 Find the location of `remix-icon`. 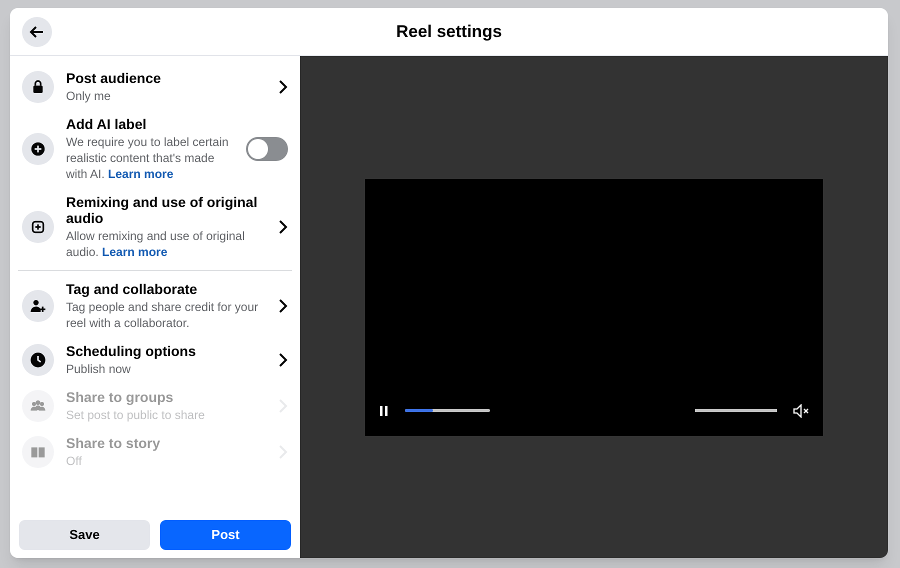

remix-icon is located at coordinates (38, 227).